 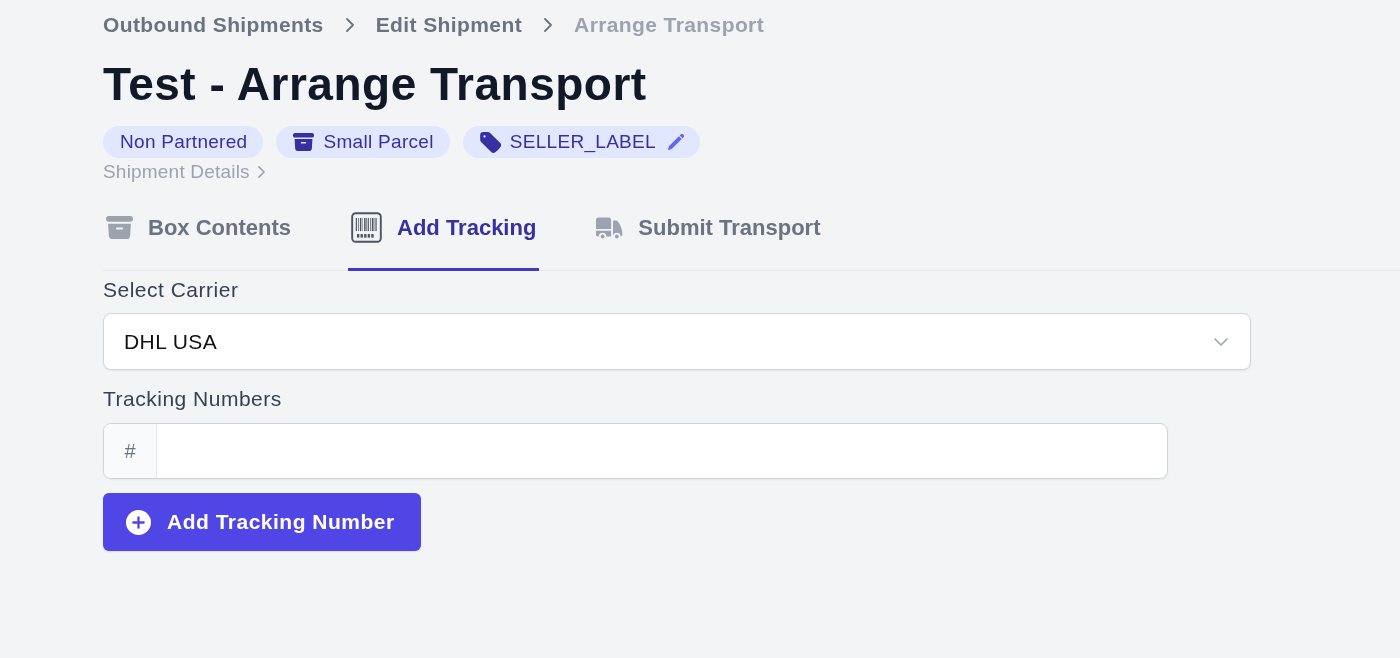 I want to click on field-label: Tracking Numbers, so click(x=192, y=399).